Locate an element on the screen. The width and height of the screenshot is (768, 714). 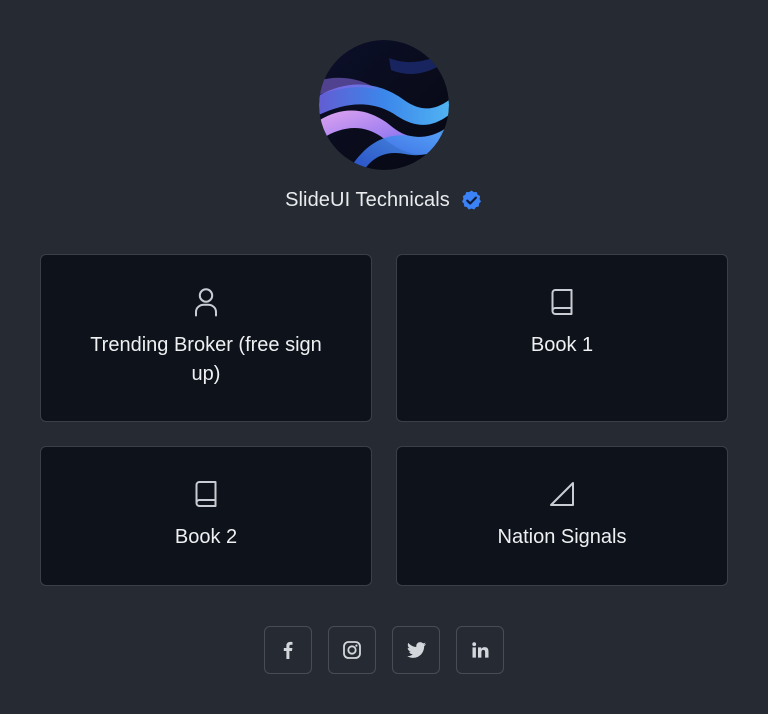
user-icon is located at coordinates (206, 302).